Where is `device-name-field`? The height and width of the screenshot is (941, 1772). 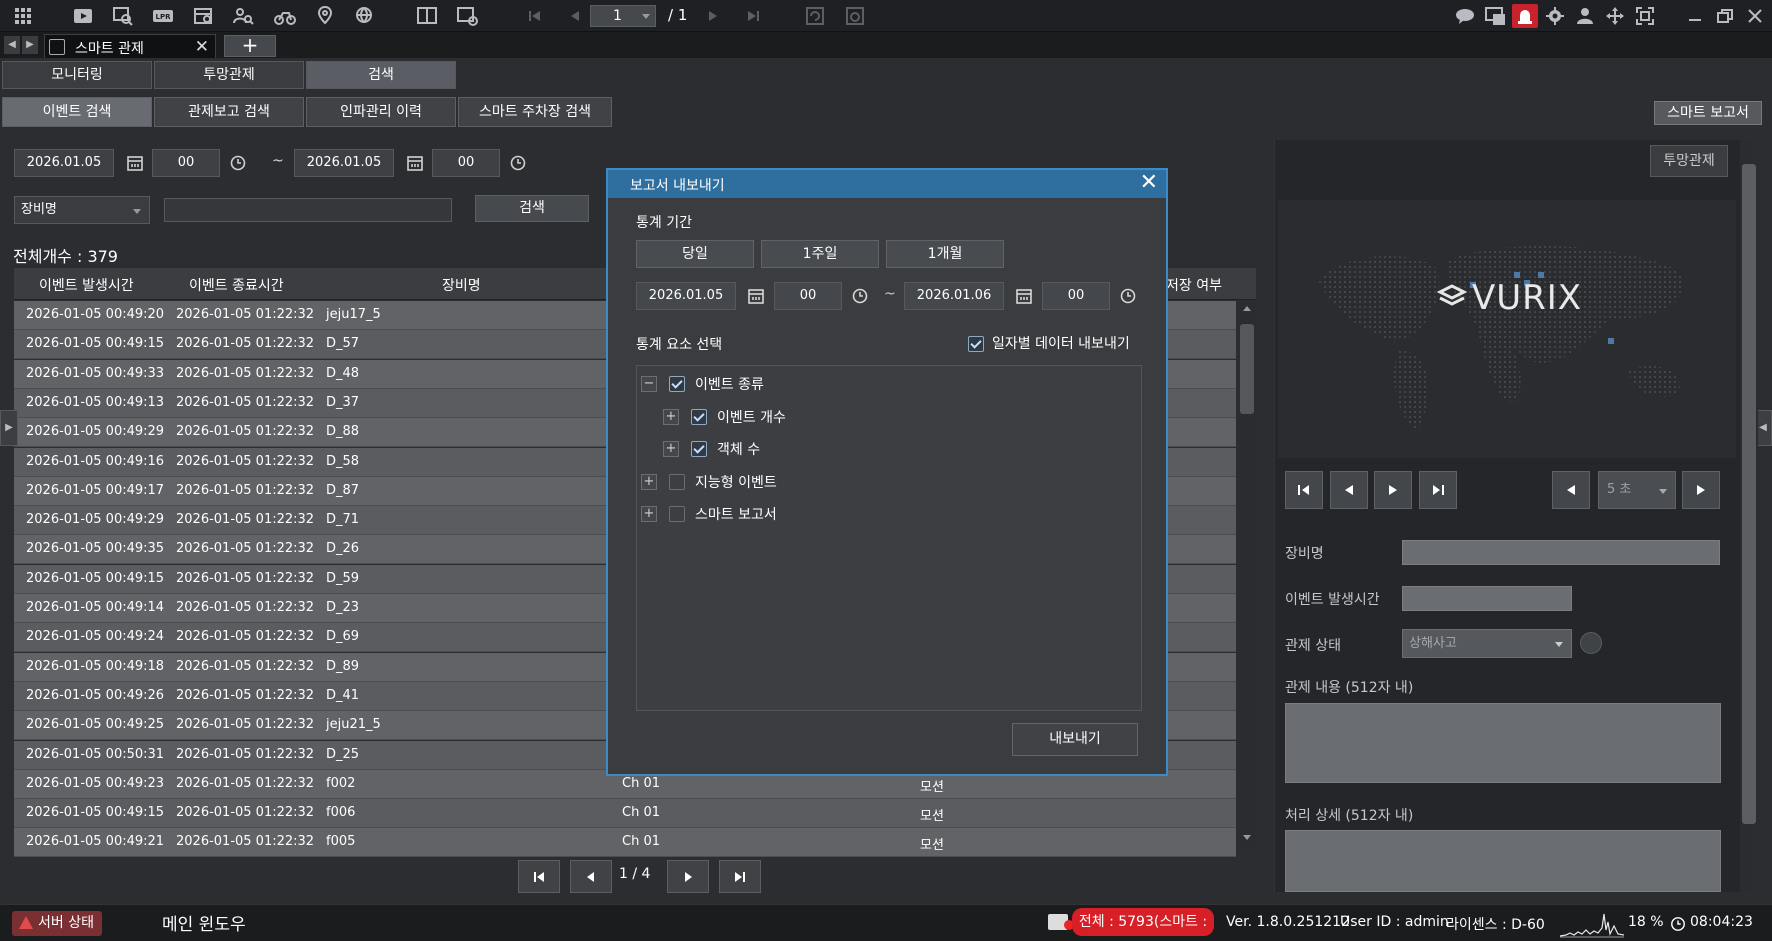 device-name-field is located at coordinates (1561, 552).